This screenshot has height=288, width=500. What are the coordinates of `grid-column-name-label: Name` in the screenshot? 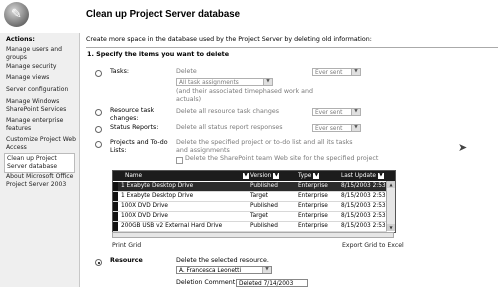 It's located at (134, 176).